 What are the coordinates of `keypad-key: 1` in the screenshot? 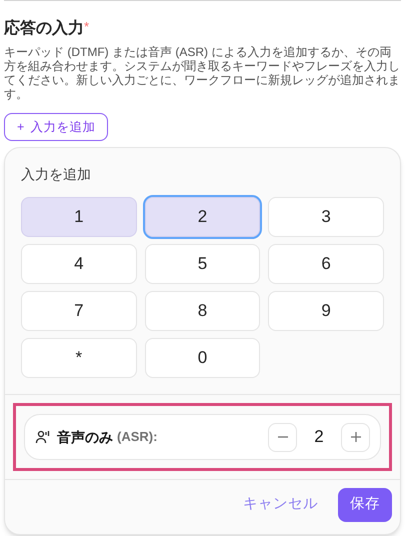 It's located at (79, 217).